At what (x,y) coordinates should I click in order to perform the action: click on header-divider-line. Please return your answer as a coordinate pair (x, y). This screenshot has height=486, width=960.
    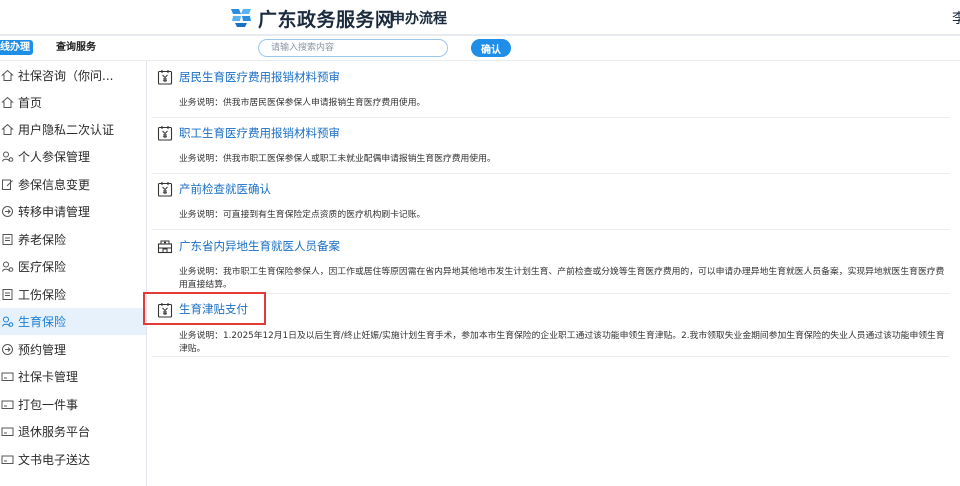
    Looking at the image, I should click on (480, 35).